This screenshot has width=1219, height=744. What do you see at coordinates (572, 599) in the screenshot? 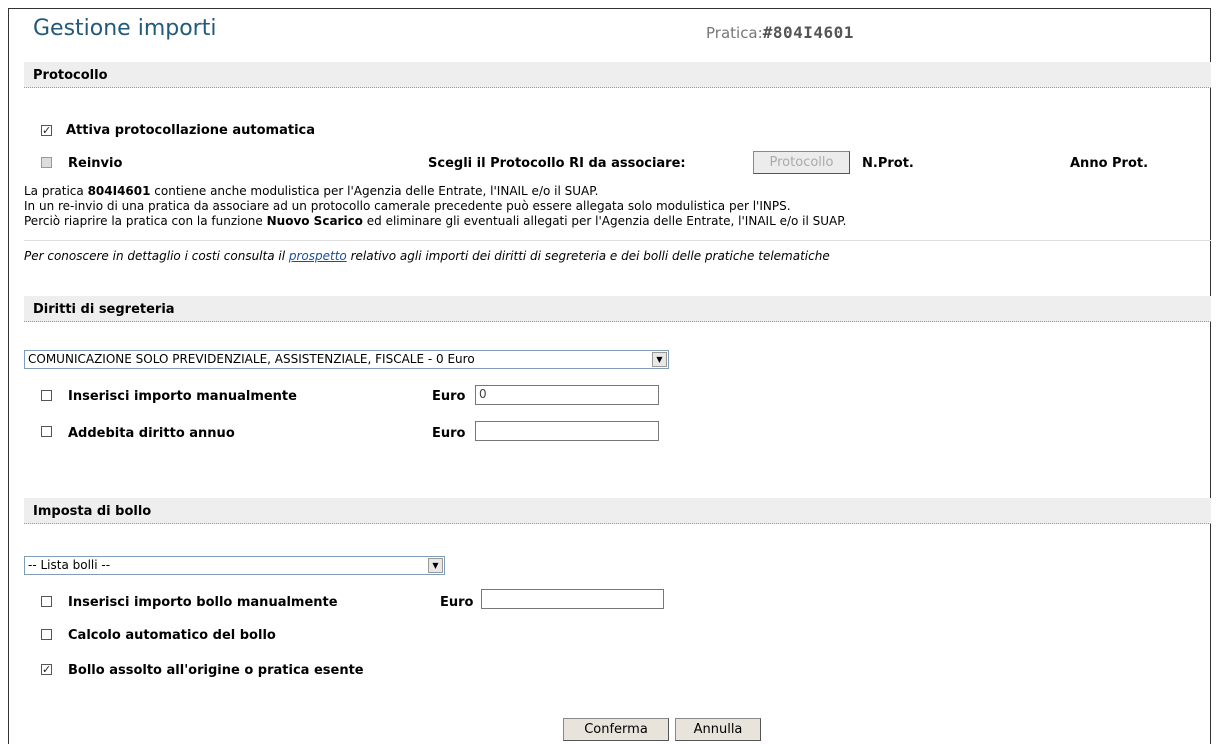
I see `importo-bollo-input` at bounding box center [572, 599].